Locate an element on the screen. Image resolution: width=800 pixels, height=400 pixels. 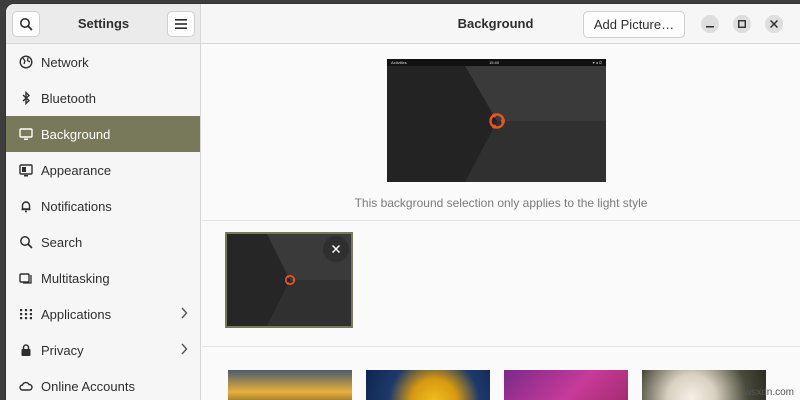
maximize-button is located at coordinates (742, 24).